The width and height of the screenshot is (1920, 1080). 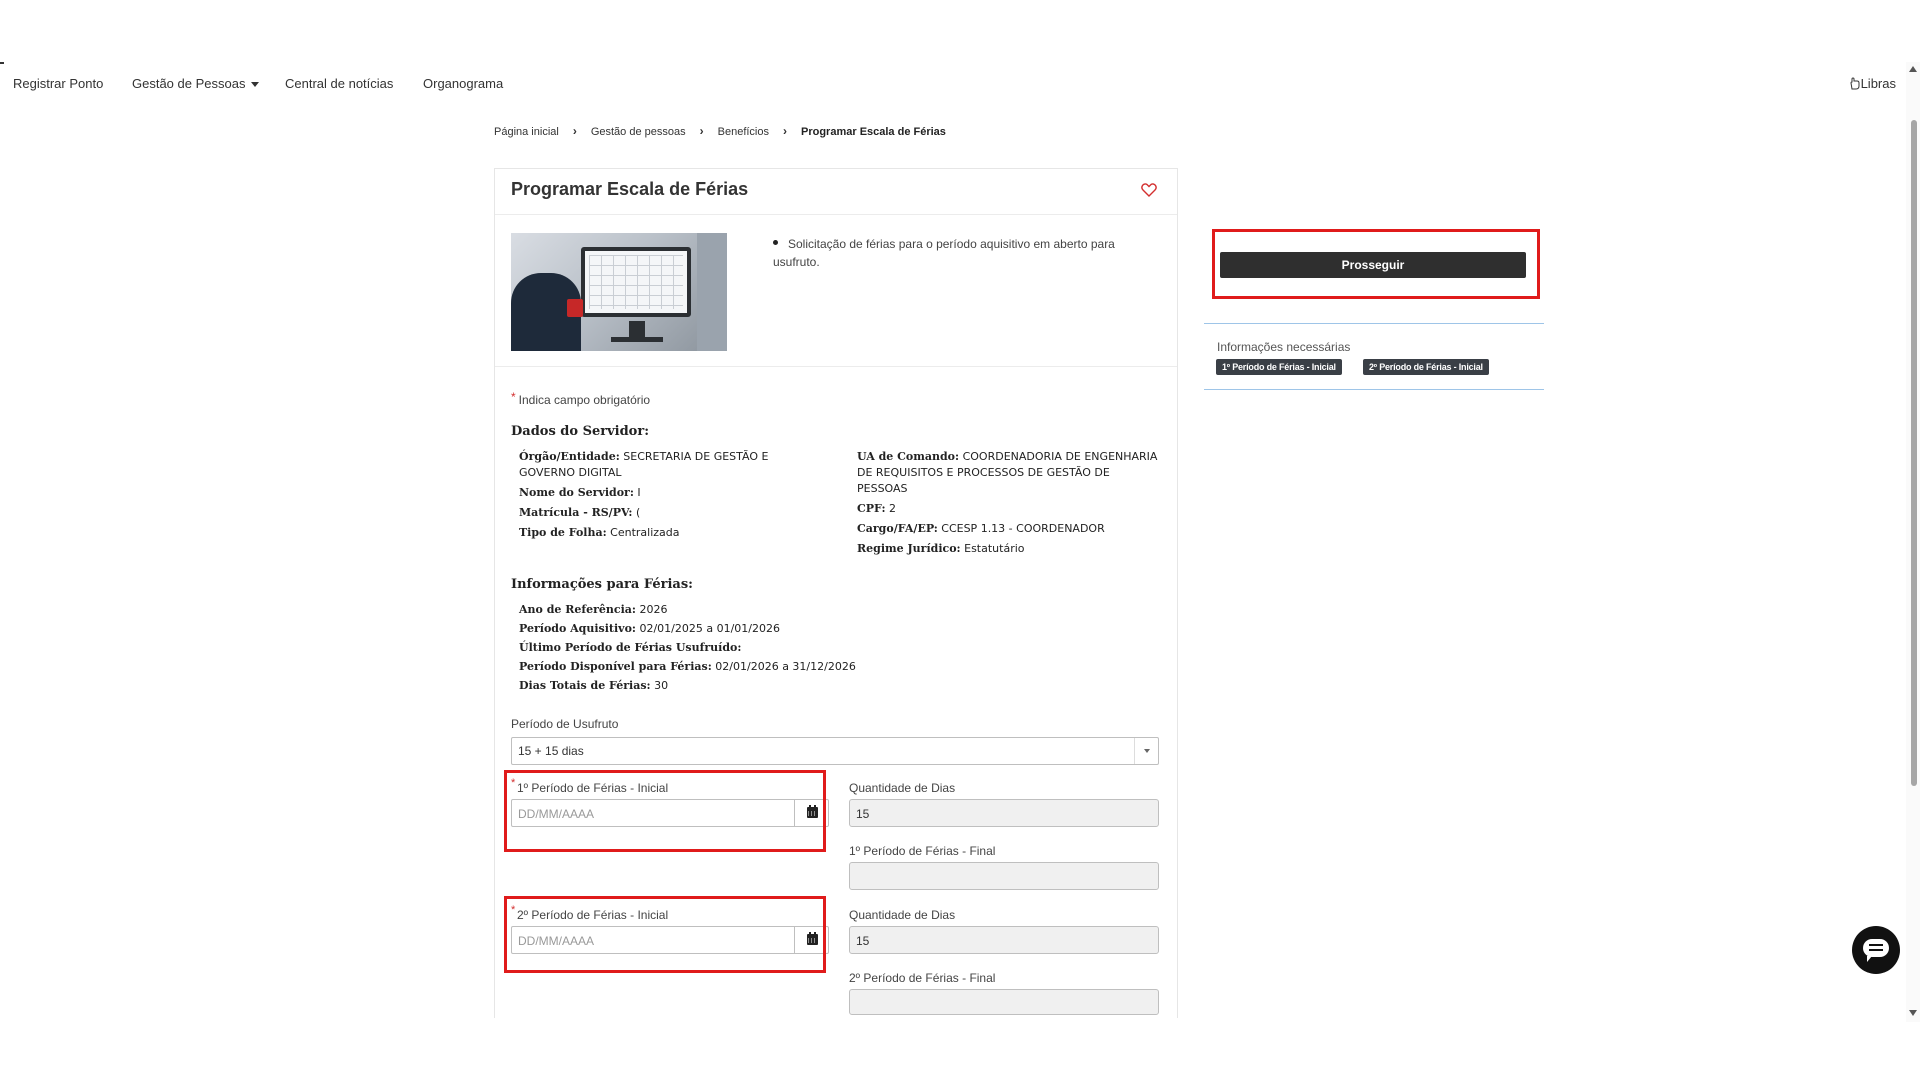 I want to click on kv-cpf: CPF: 2, so click(x=877, y=508).